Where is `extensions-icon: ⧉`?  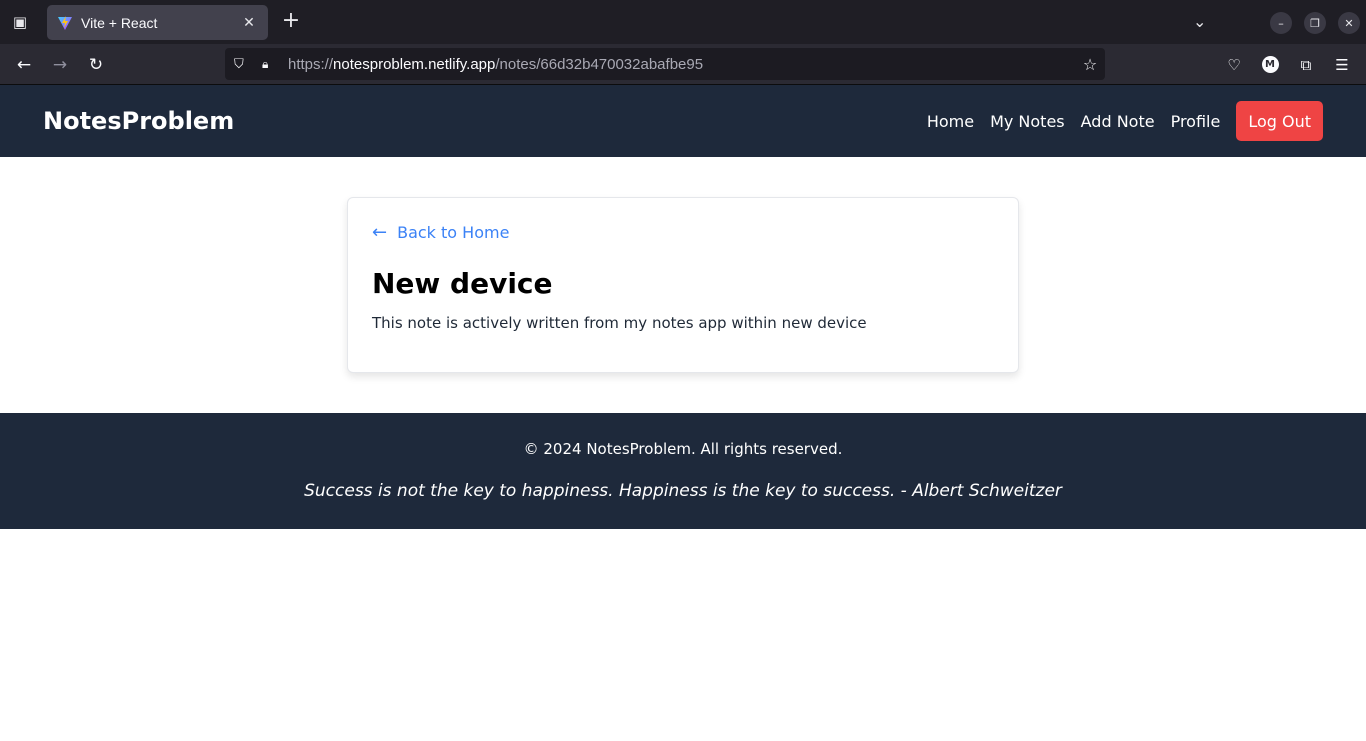 extensions-icon: ⧉ is located at coordinates (1306, 65).